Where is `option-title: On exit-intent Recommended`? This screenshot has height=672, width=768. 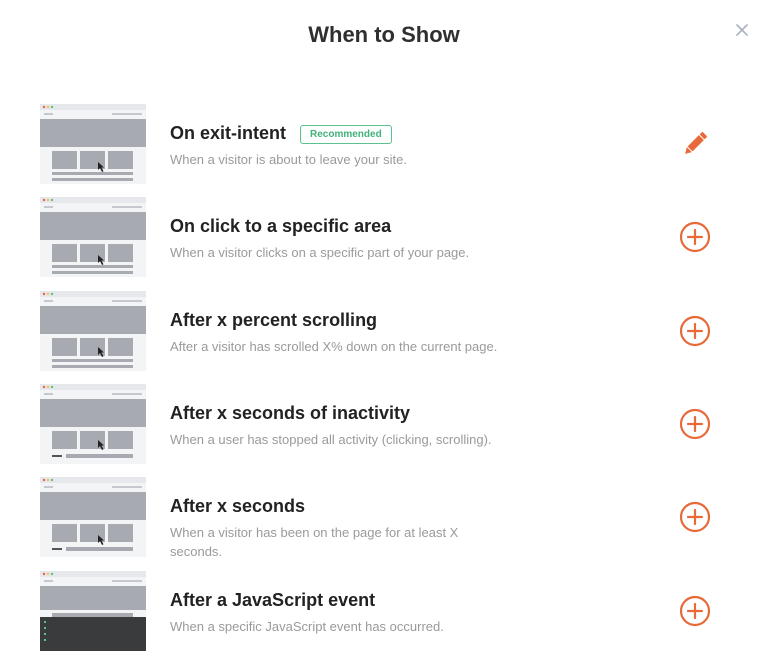 option-title: On exit-intent Recommended is located at coordinates (281, 133).